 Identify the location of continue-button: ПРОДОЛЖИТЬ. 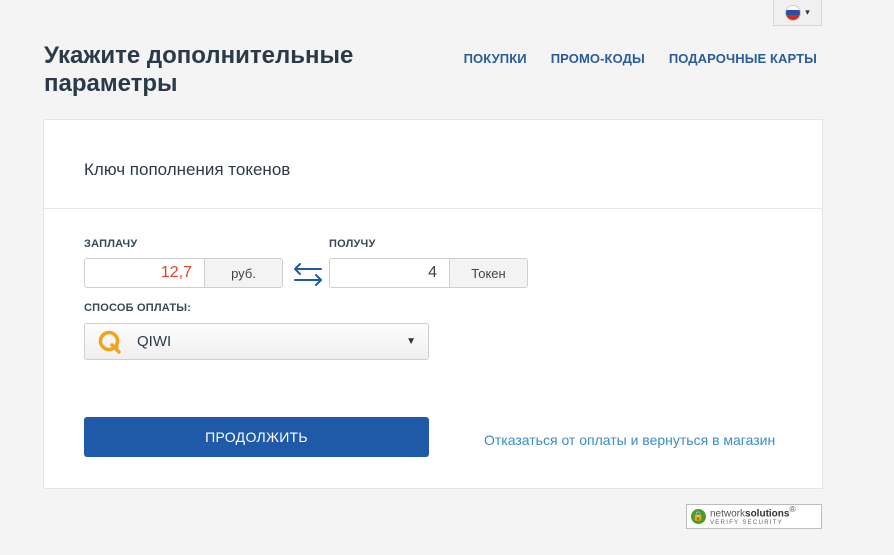
(256, 437).